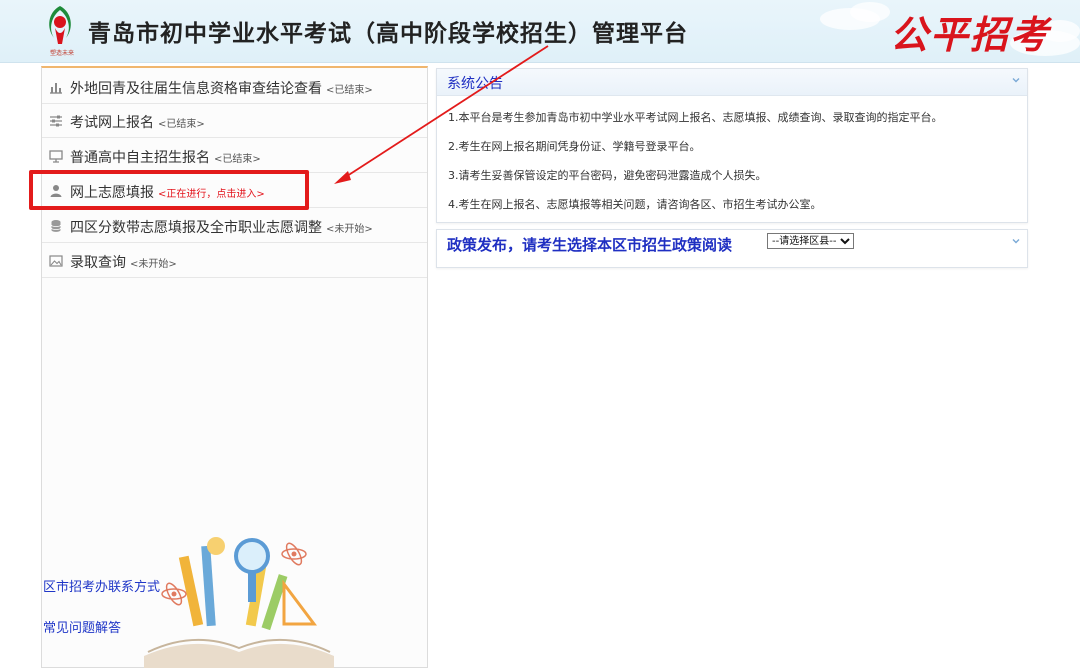 This screenshot has width=1080, height=672. I want to click on menu-item-label: 普通高中自主招生报名 <已结束>, so click(165, 158).